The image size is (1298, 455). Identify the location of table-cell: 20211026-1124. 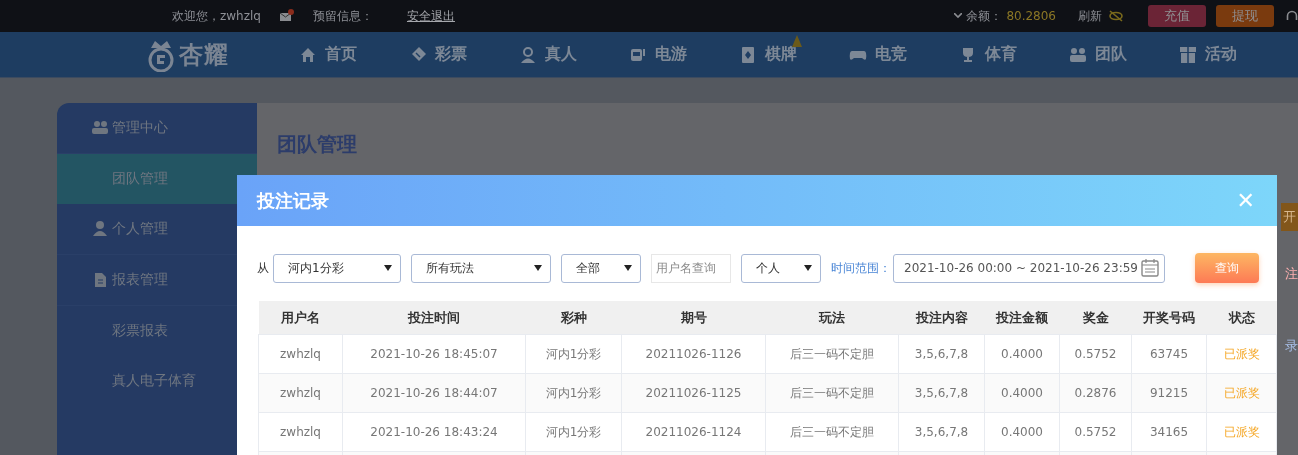
(693, 432).